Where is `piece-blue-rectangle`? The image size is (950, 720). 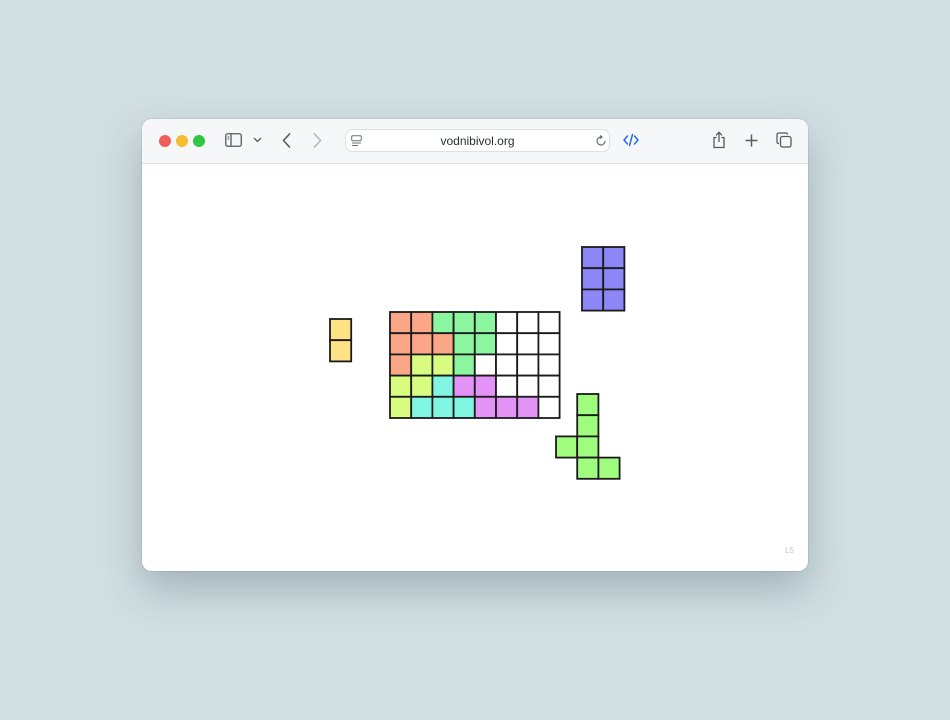
piece-blue-rectangle is located at coordinates (603, 279).